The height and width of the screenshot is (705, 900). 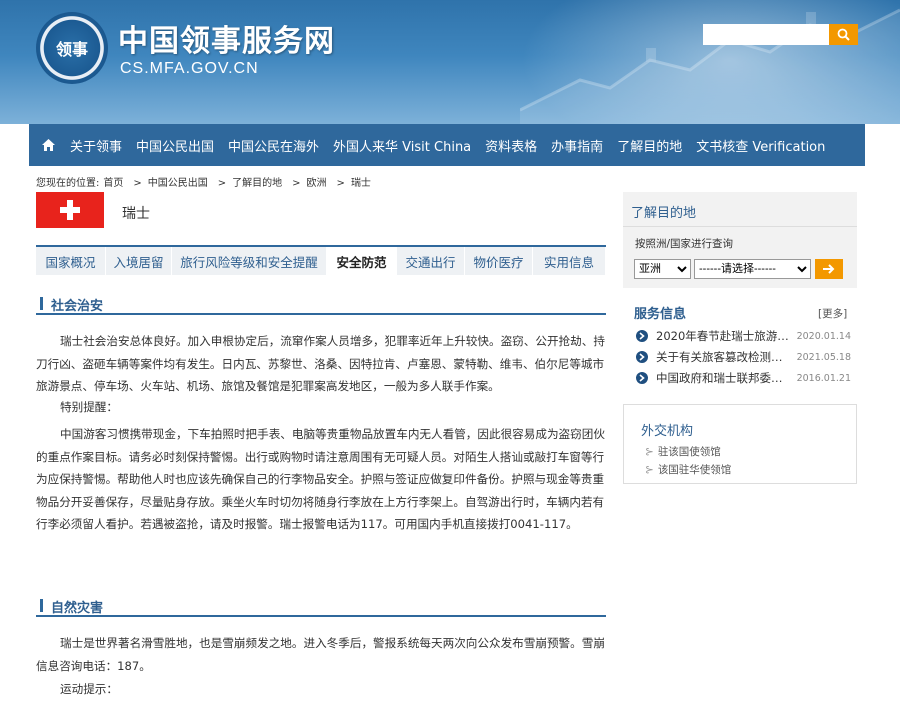 What do you see at coordinates (257, 183) in the screenshot?
I see `breadcrumb-destination: 了解目的地` at bounding box center [257, 183].